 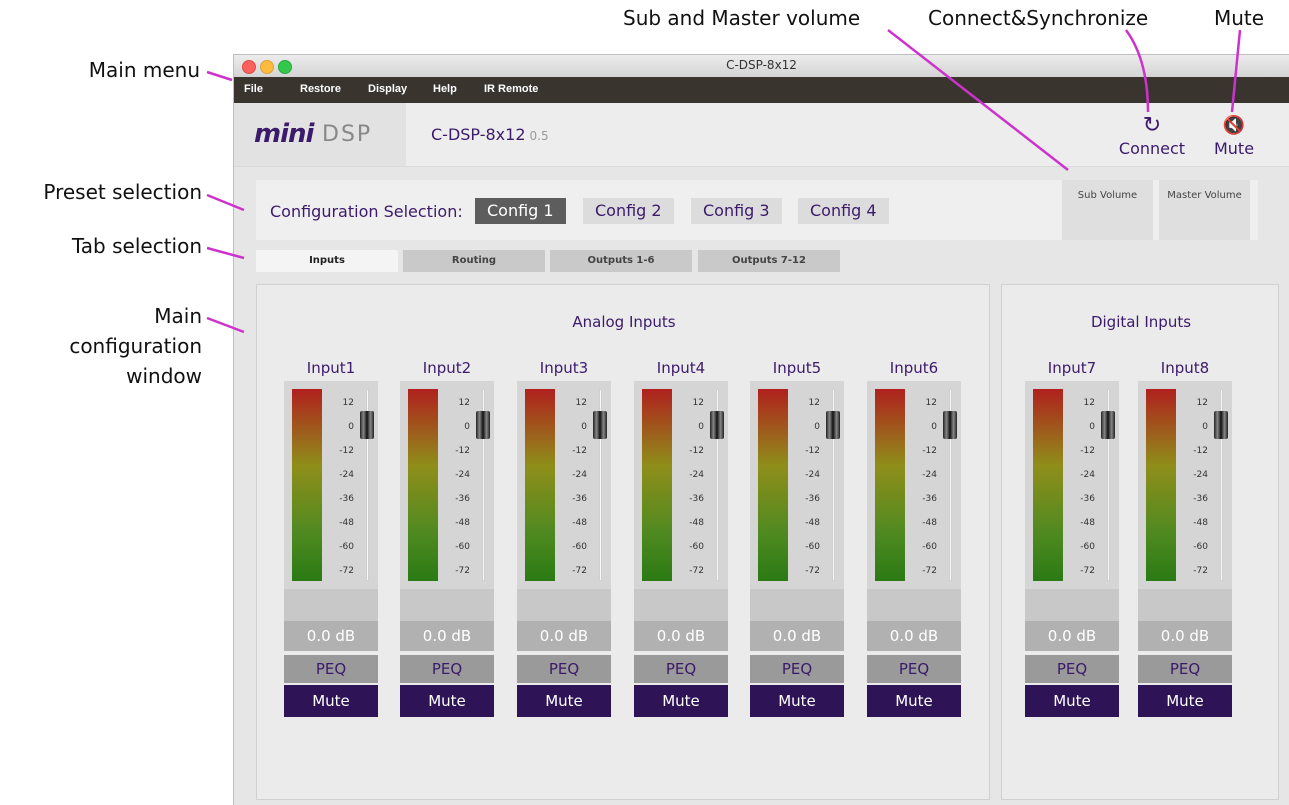 I want to click on input-channel-strip: Input2 12 0 -12 -24 -36 -48 -60 -72 0.0 dB PEQ Mute, so click(x=447, y=538).